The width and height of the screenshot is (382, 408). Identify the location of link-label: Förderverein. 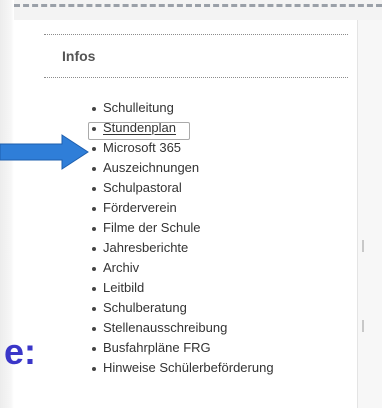
(140, 207).